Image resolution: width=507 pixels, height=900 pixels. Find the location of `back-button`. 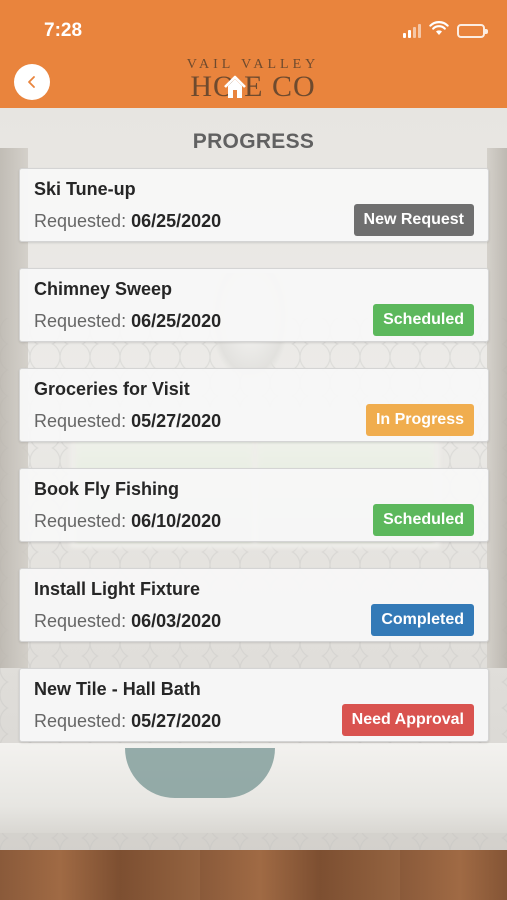

back-button is located at coordinates (32, 82).